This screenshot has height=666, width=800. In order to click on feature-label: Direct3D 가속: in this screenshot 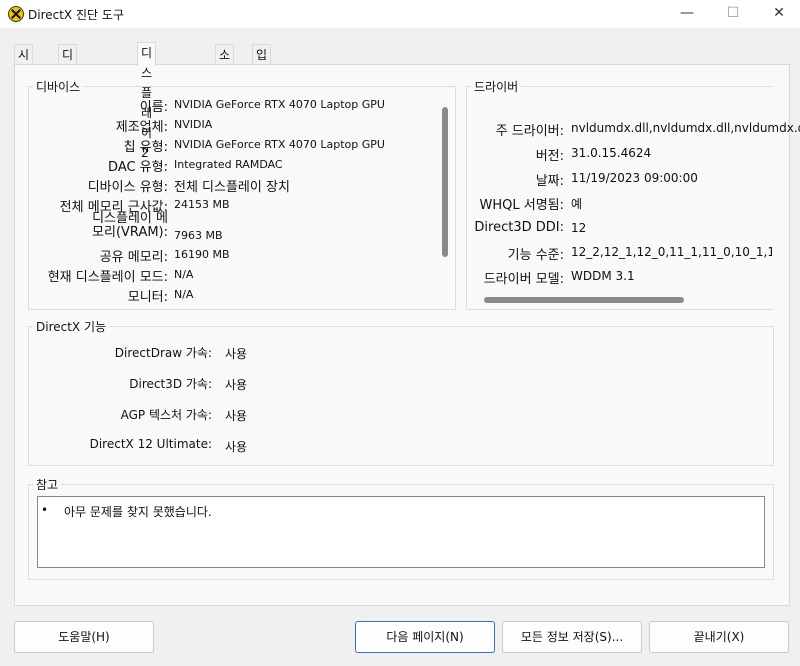, I will do `click(170, 384)`.